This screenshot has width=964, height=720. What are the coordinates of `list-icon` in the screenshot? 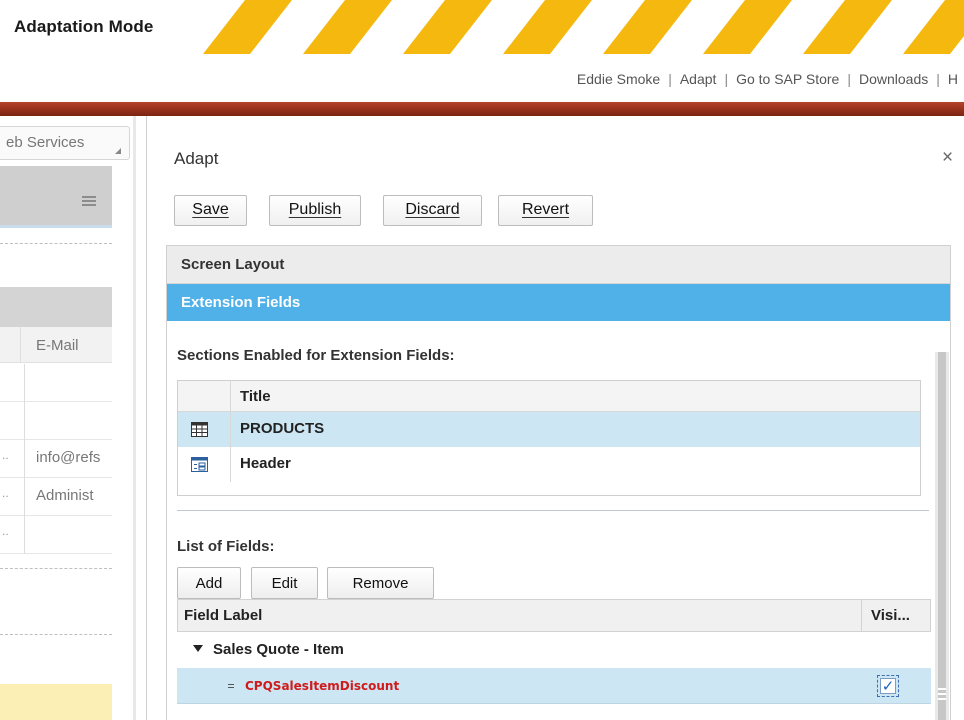 It's located at (89, 202).